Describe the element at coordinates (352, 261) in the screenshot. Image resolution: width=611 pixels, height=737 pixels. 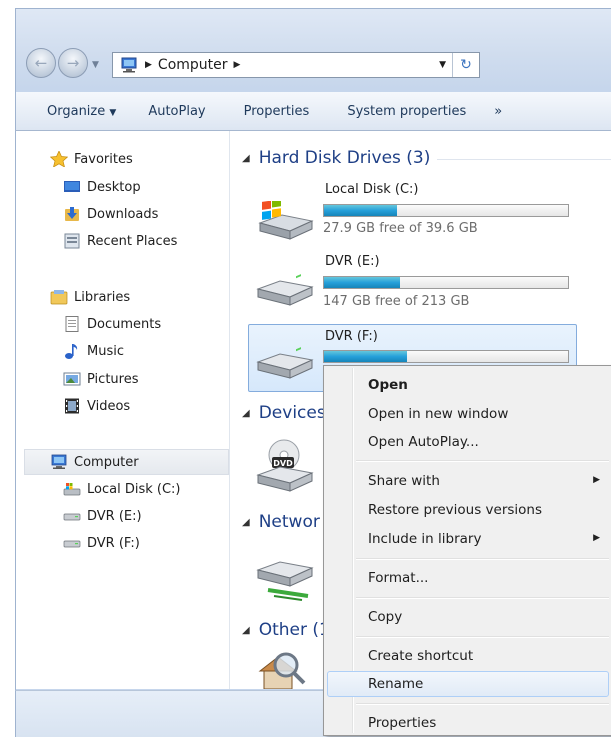
I see `drive-e-name: DVR (E:)` at that location.